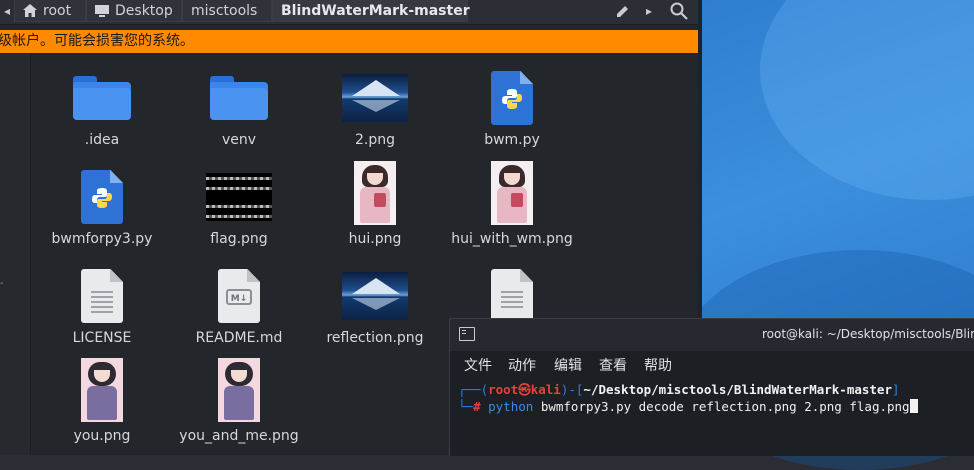 The image size is (974, 470). I want to click on search-icon, so click(679, 11).